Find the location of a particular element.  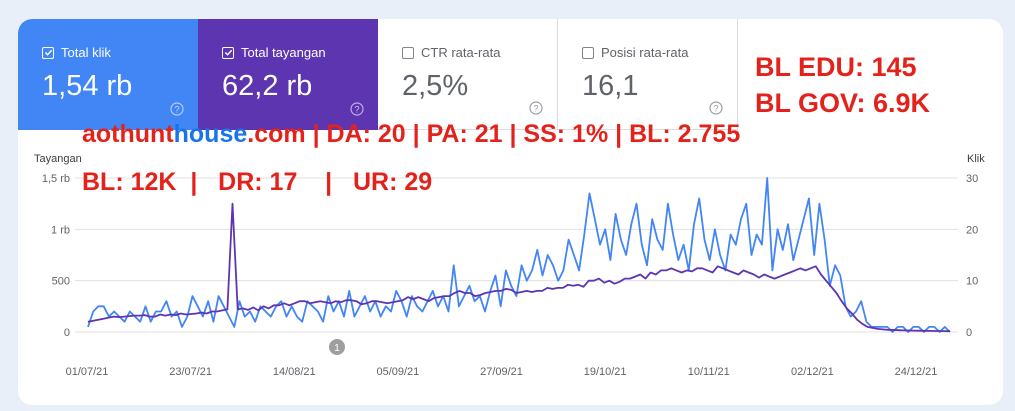

left-axis-title: Tayangan is located at coordinates (58, 159).